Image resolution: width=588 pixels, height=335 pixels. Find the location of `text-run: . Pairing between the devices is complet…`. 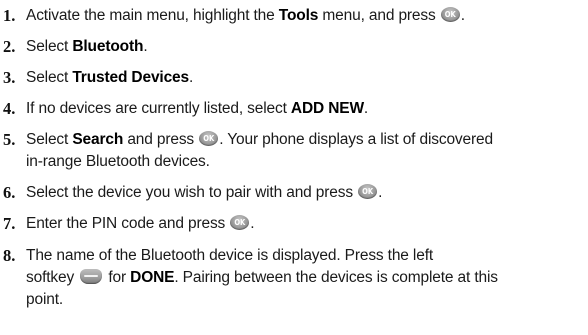

text-run: . Pairing between the devices is complet… is located at coordinates (336, 277).